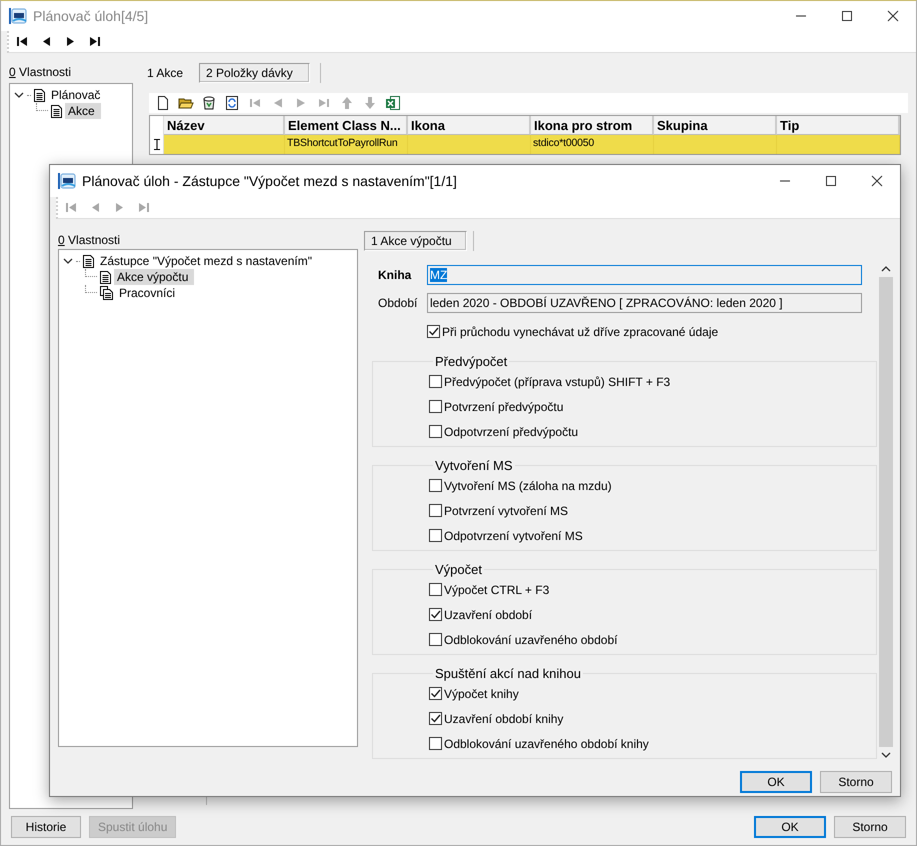  What do you see at coordinates (46, 41) in the screenshot?
I see `previous-record-icon` at bounding box center [46, 41].